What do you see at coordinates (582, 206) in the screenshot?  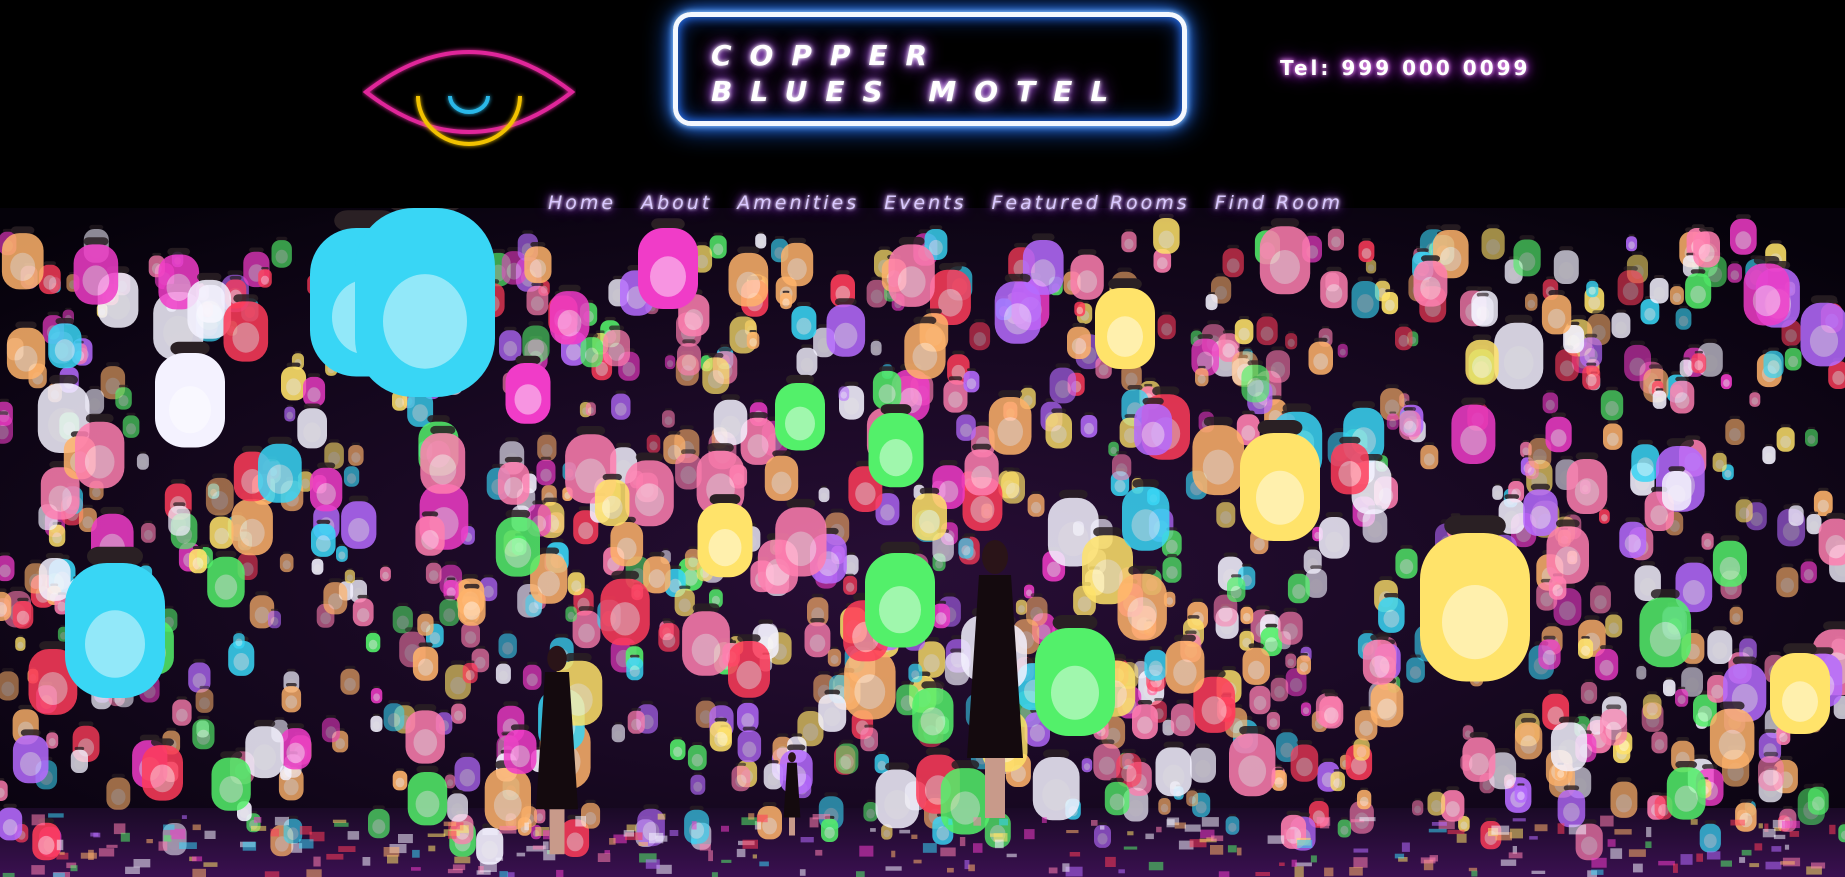 I see `nav-home: Home` at bounding box center [582, 206].